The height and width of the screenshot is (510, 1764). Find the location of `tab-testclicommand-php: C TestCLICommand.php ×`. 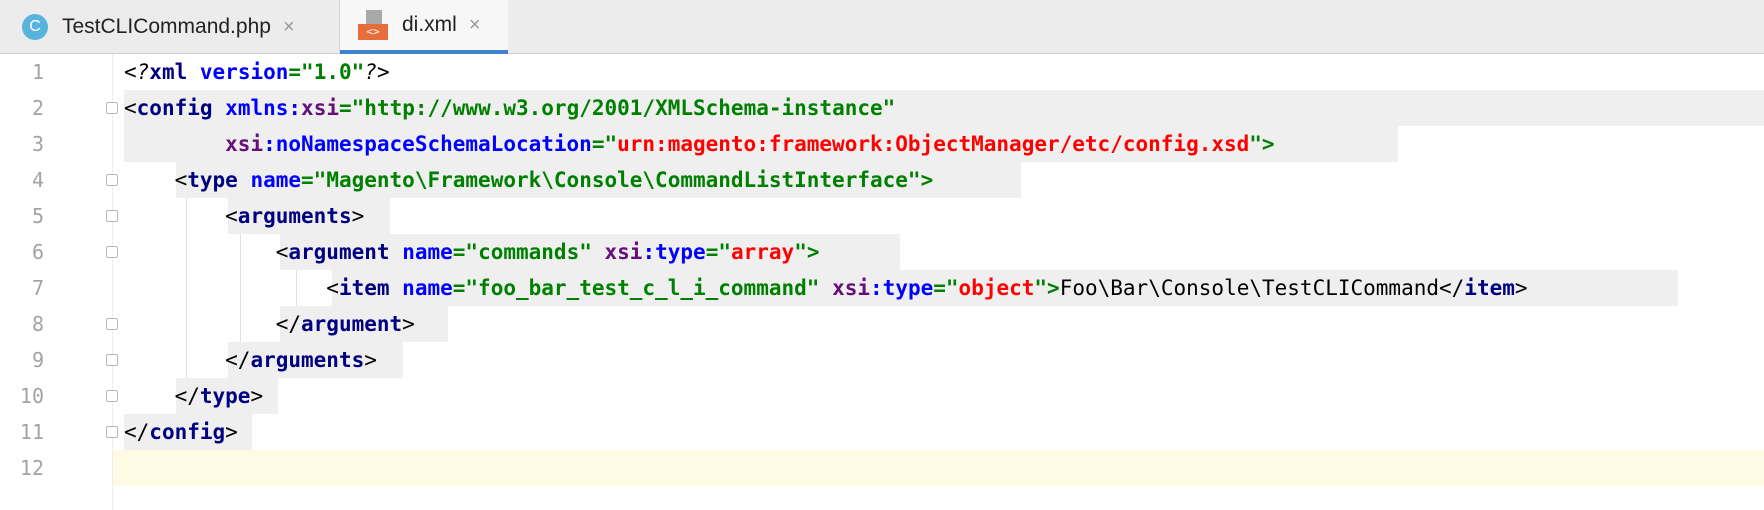

tab-testclicommand-php: C TestCLICommand.php × is located at coordinates (170, 27).